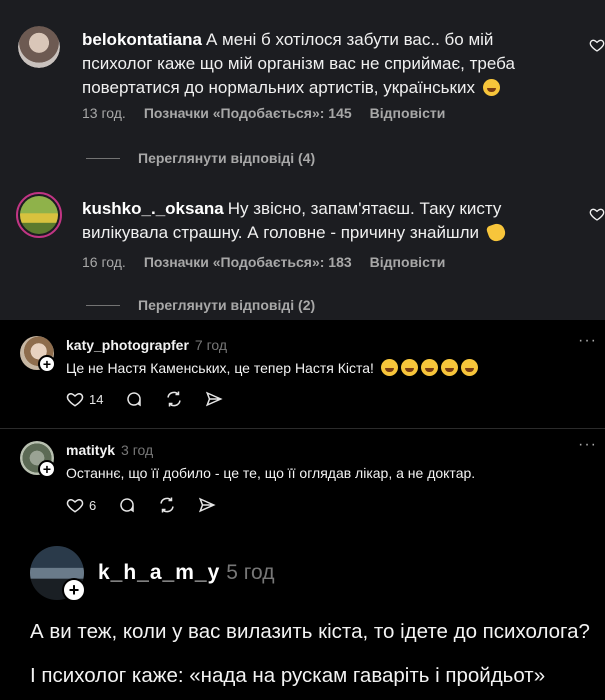  What do you see at coordinates (142, 39) in the screenshot?
I see `comment-username: belokontatiana` at bounding box center [142, 39].